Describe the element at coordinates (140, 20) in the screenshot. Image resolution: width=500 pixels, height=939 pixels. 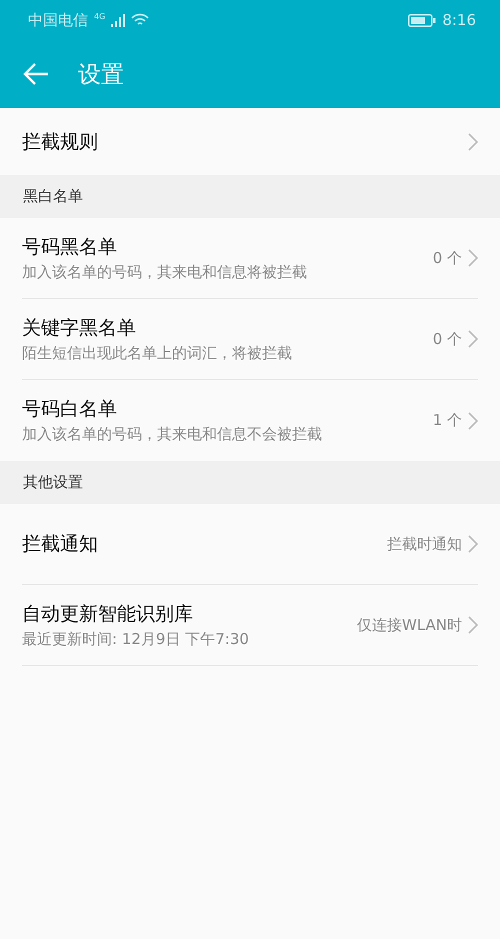
I see `wifi-icon` at that location.